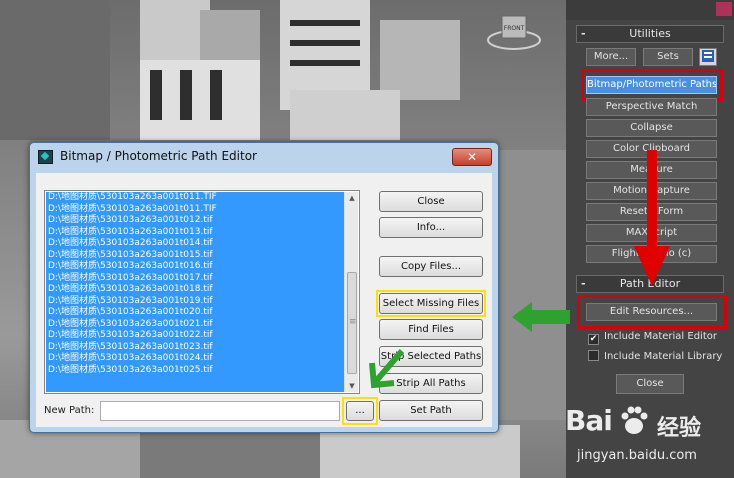 The image size is (734, 478). What do you see at coordinates (651, 128) in the screenshot?
I see `collapse-button: Collapse` at bounding box center [651, 128].